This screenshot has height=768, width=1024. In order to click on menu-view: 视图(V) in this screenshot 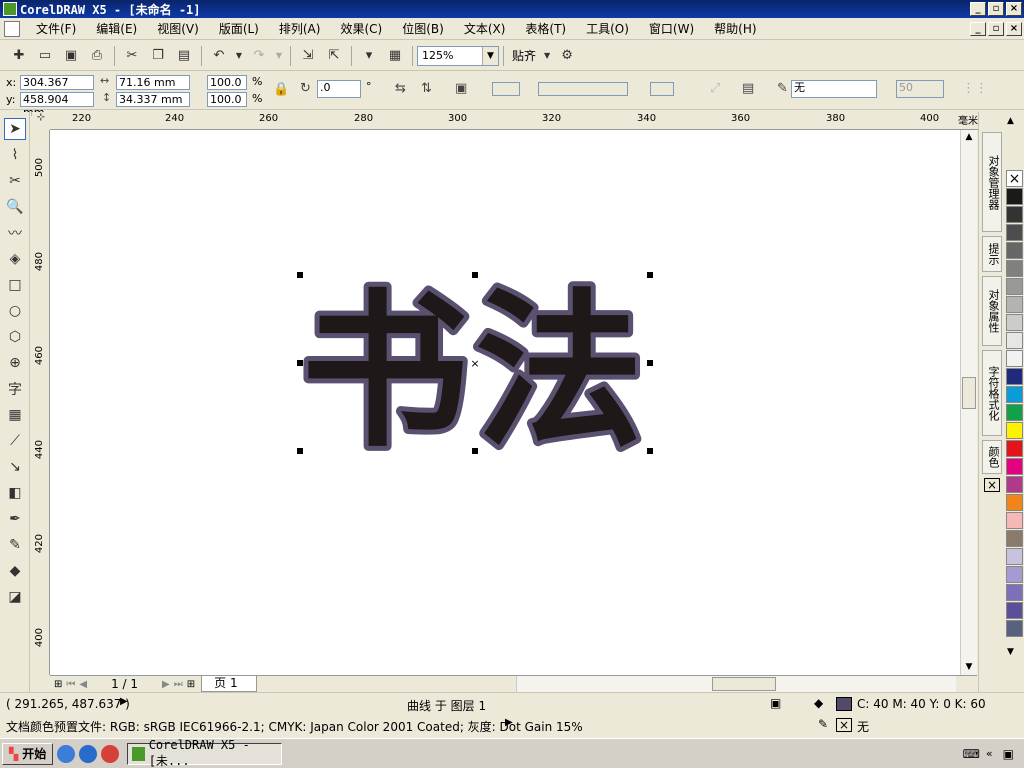, I will do `click(178, 28)`.